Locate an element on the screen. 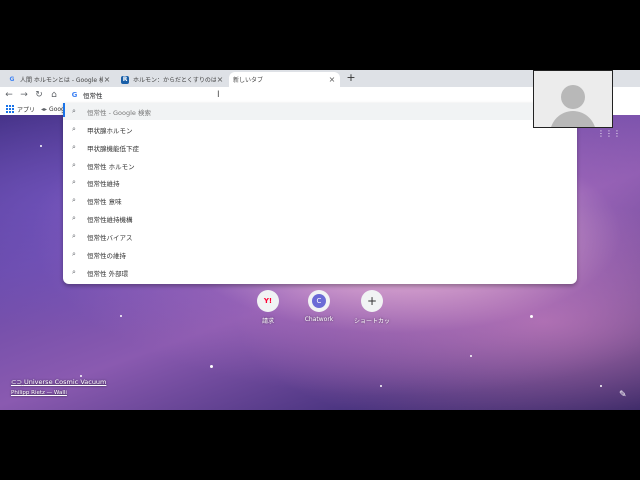 This screenshot has width=640, height=480. suggestion-item: ⌕ 恒常性の維持 is located at coordinates (320, 254).